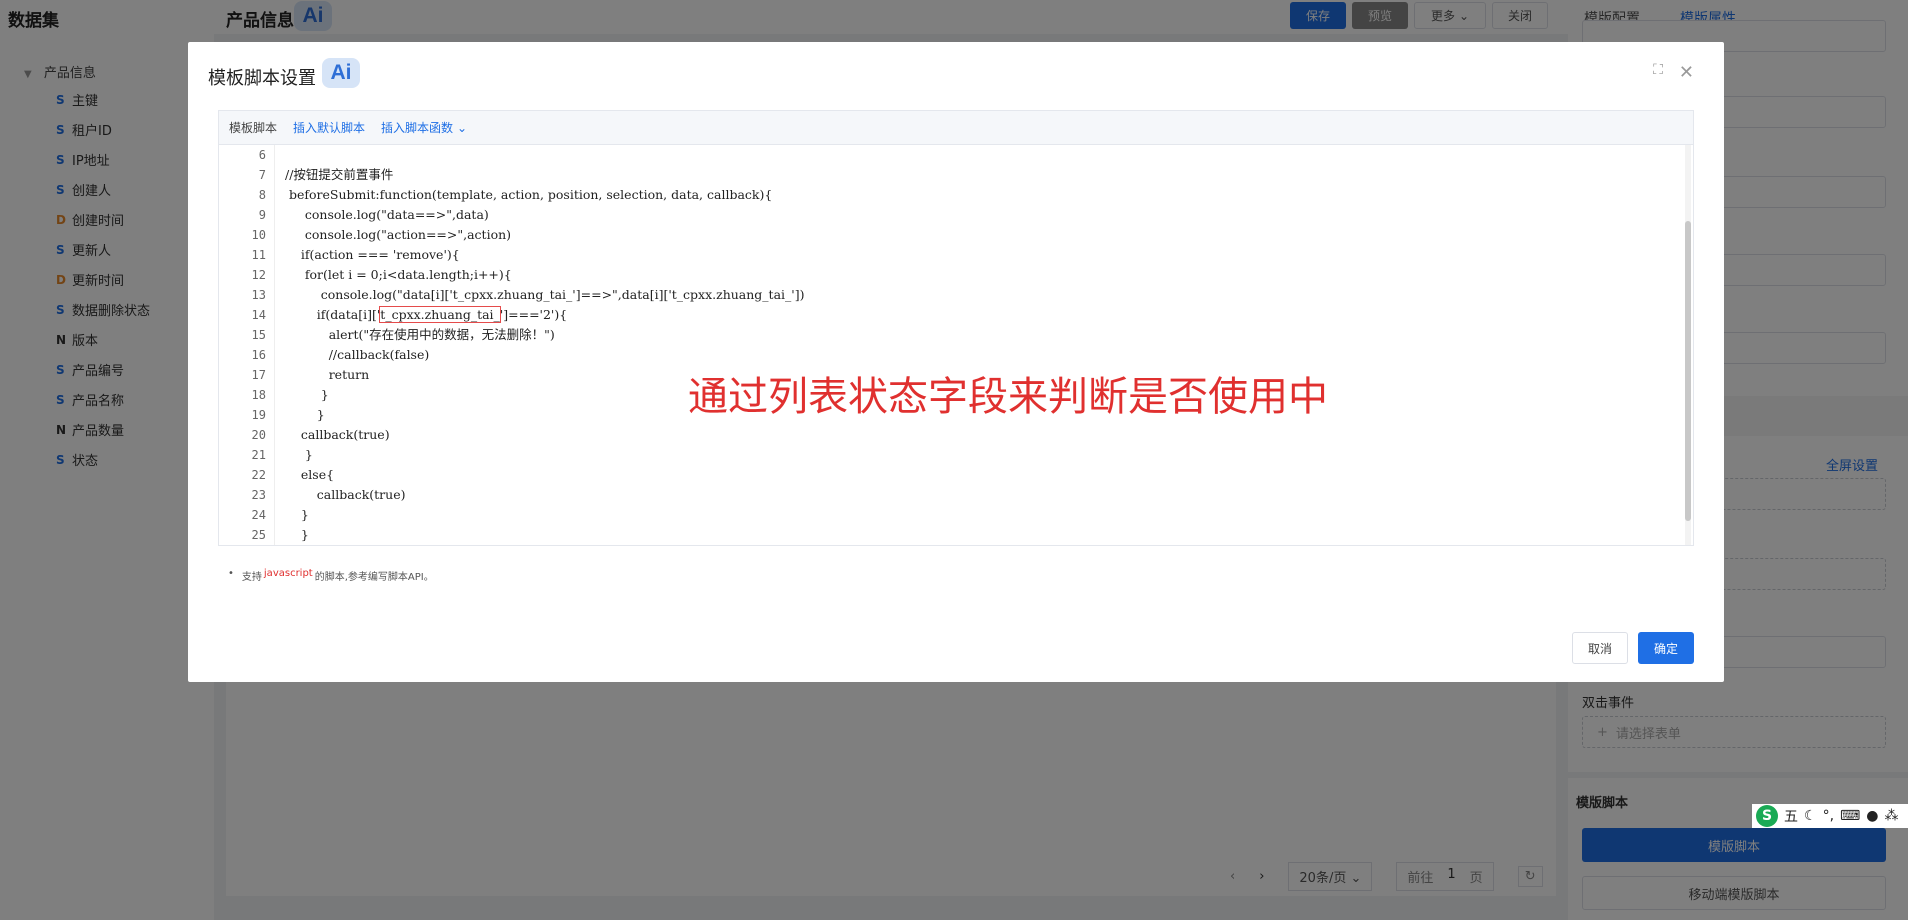  I want to click on ai-assistant-icon: Ai, so click(341, 73).